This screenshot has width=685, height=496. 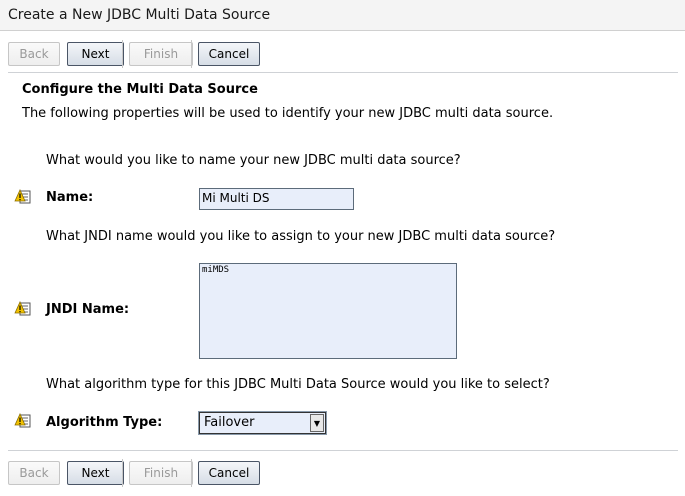 I want to click on top-divider, so click(x=343, y=72).